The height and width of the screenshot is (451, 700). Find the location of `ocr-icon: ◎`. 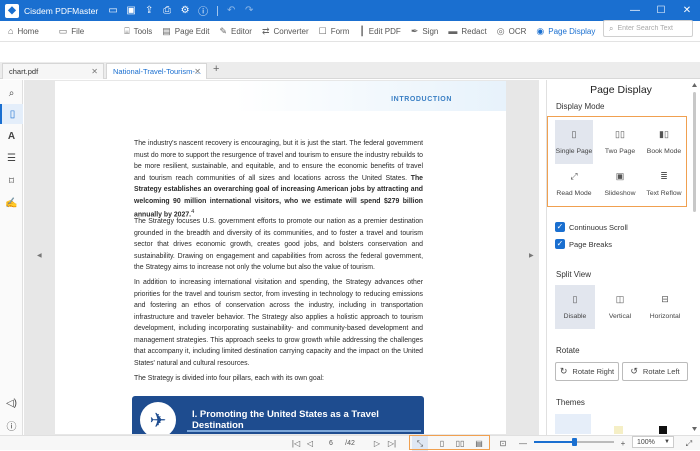

ocr-icon: ◎ is located at coordinates (500, 30).